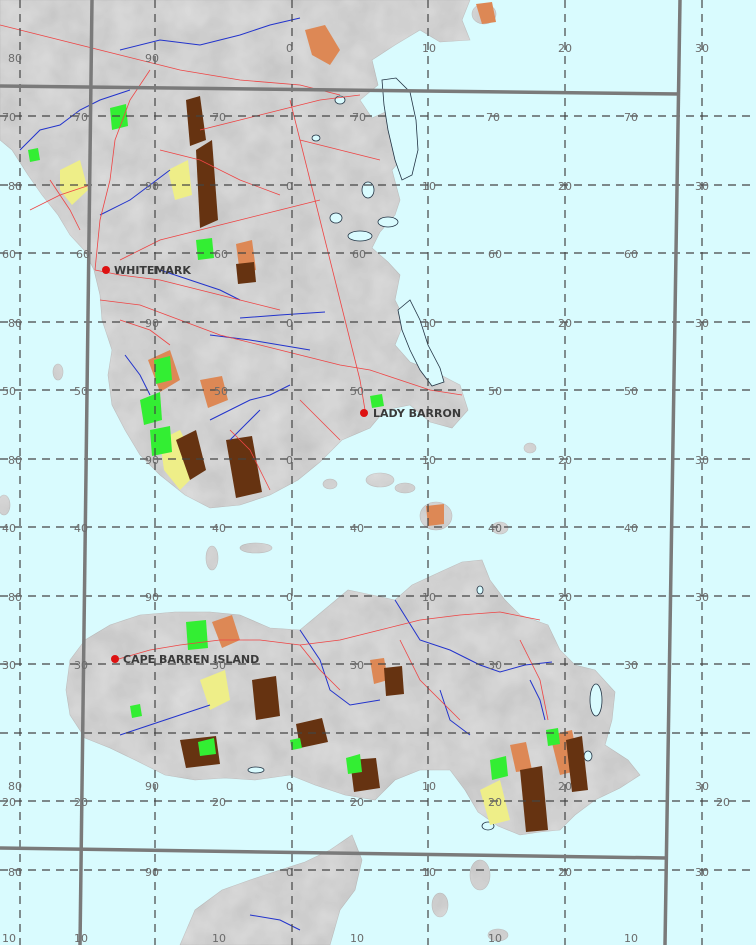 Image resolution: width=756 pixels, height=945 pixels. I want to click on town-label-whitemark: WHITEMARK, so click(152, 270).